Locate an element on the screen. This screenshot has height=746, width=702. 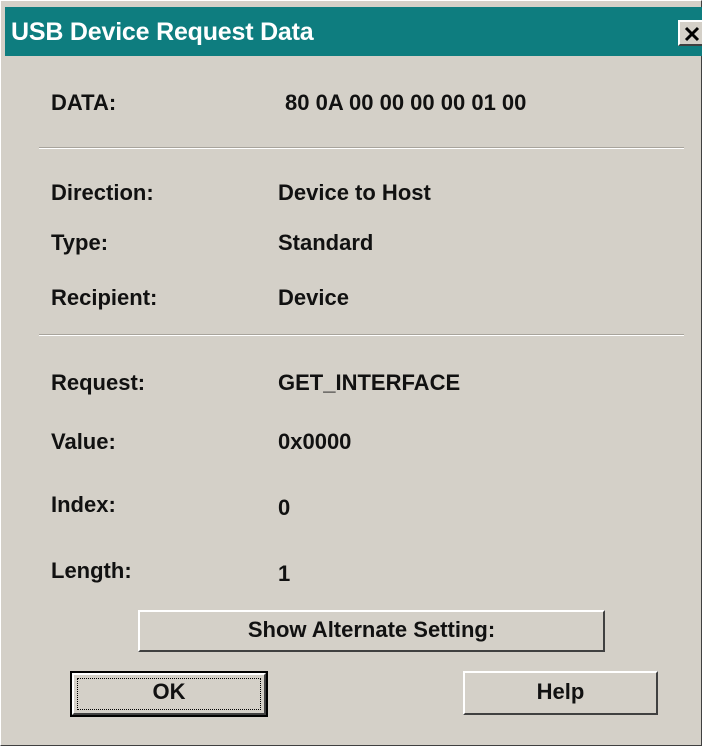
recipient-value: Device is located at coordinates (313, 297).